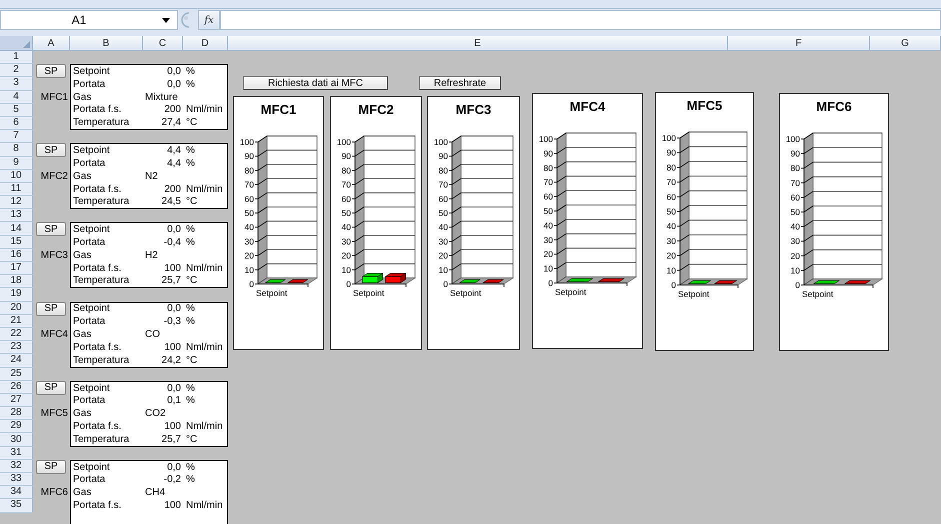 The width and height of the screenshot is (941, 524). What do you see at coordinates (16, 149) in the screenshot?
I see `row-header: 8` at bounding box center [16, 149].